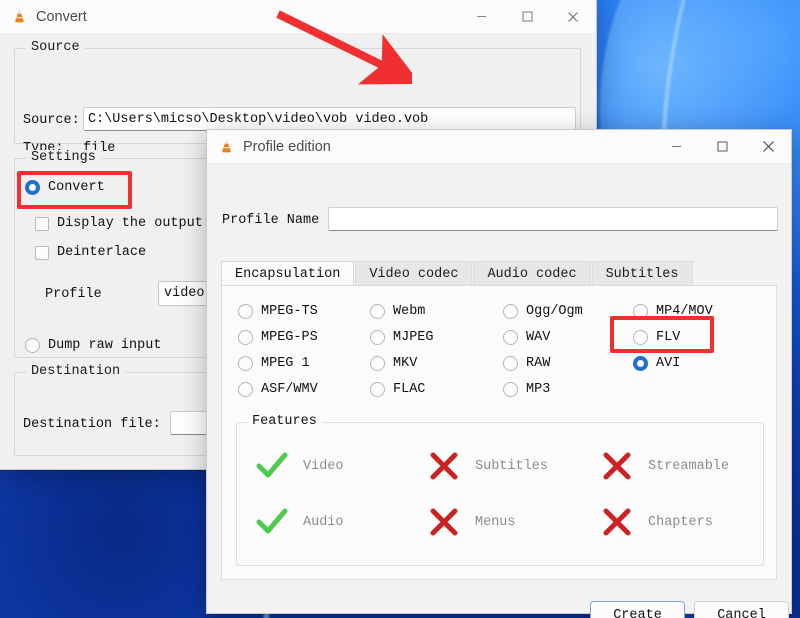 Image resolution: width=800 pixels, height=618 pixels. Describe the element at coordinates (532, 273) in the screenshot. I see `tab-audio-codec: Audio codec` at that location.